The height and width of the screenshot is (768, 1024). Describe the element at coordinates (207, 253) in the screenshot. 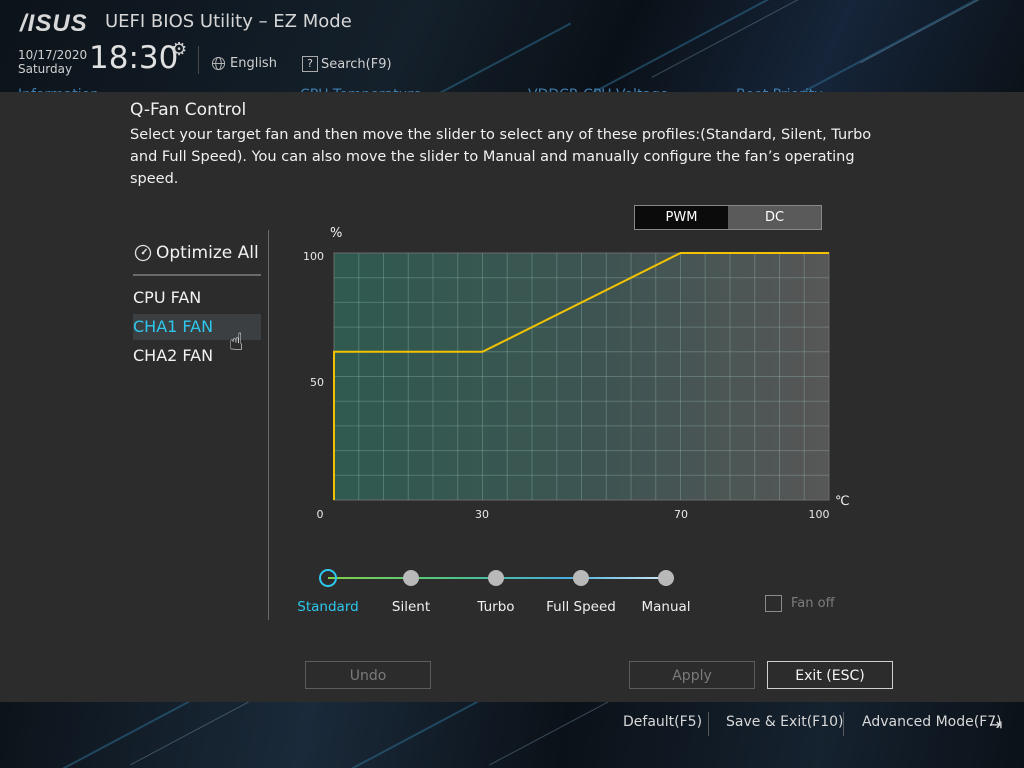

I see `optimize-all-label: Optimize All` at that location.